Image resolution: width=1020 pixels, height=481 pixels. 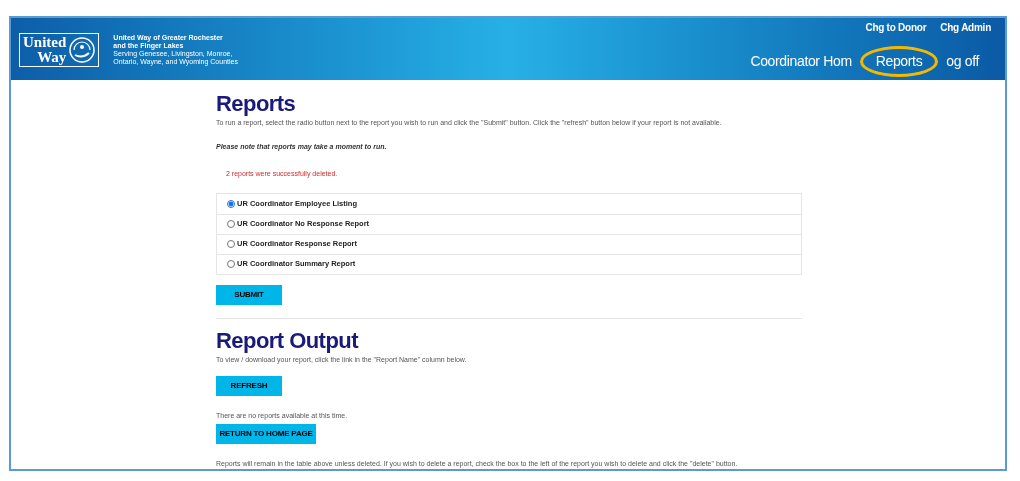 What do you see at coordinates (249, 386) in the screenshot?
I see `refresh-button: REFRESH` at bounding box center [249, 386].